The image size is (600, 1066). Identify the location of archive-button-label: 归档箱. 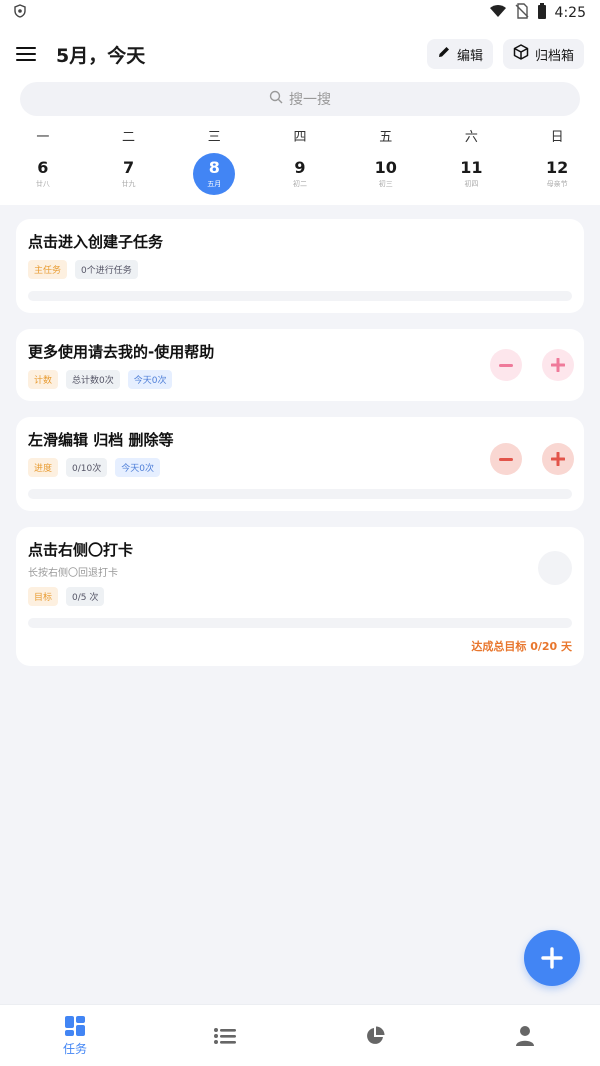
(554, 56).